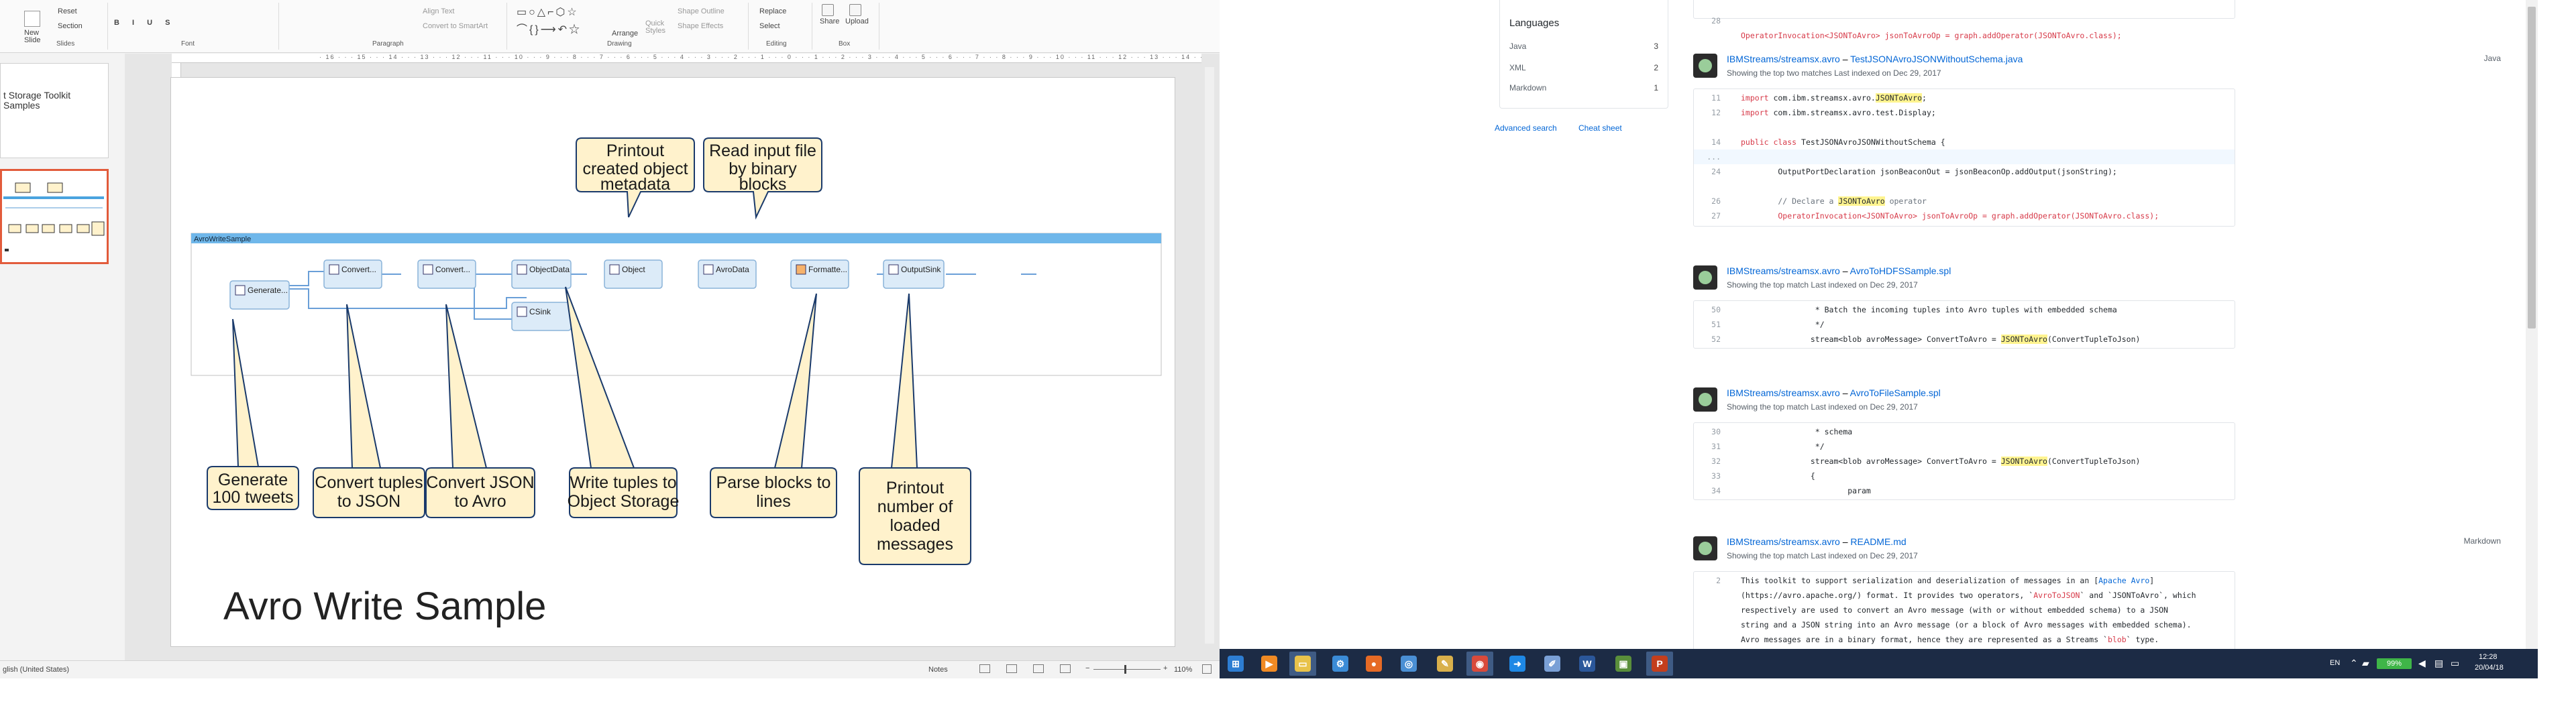 This screenshot has width=2576, height=724. What do you see at coordinates (610, 669) in the screenshot?
I see `status-bar: glish (United States) Notes − + 110%` at bounding box center [610, 669].